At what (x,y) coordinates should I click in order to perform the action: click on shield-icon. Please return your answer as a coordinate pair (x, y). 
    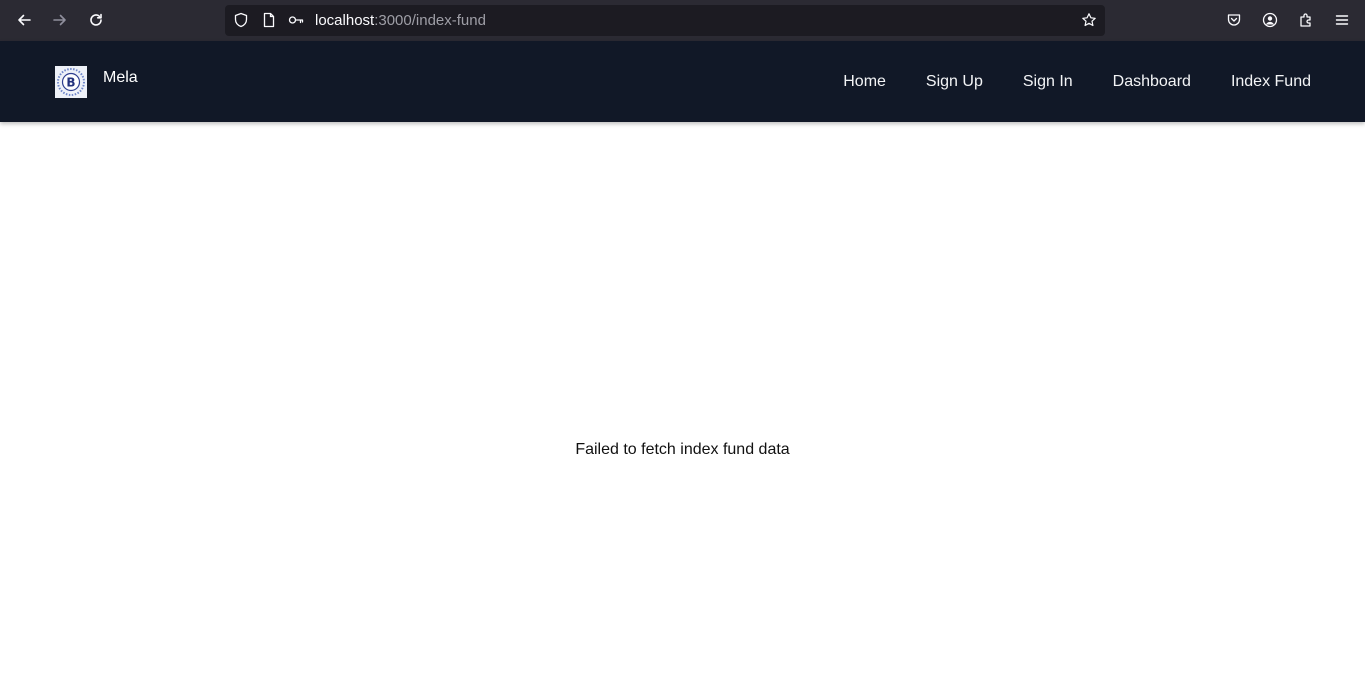
    Looking at the image, I should click on (241, 20).